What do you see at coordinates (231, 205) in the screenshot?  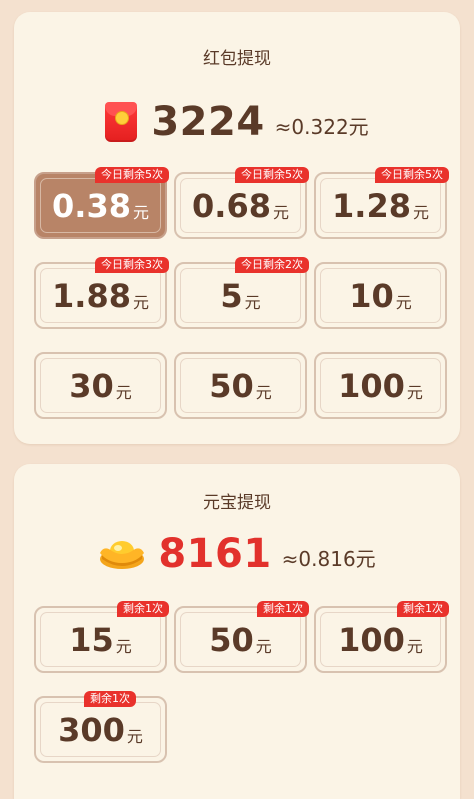 I see `option-value: 0.68` at bounding box center [231, 205].